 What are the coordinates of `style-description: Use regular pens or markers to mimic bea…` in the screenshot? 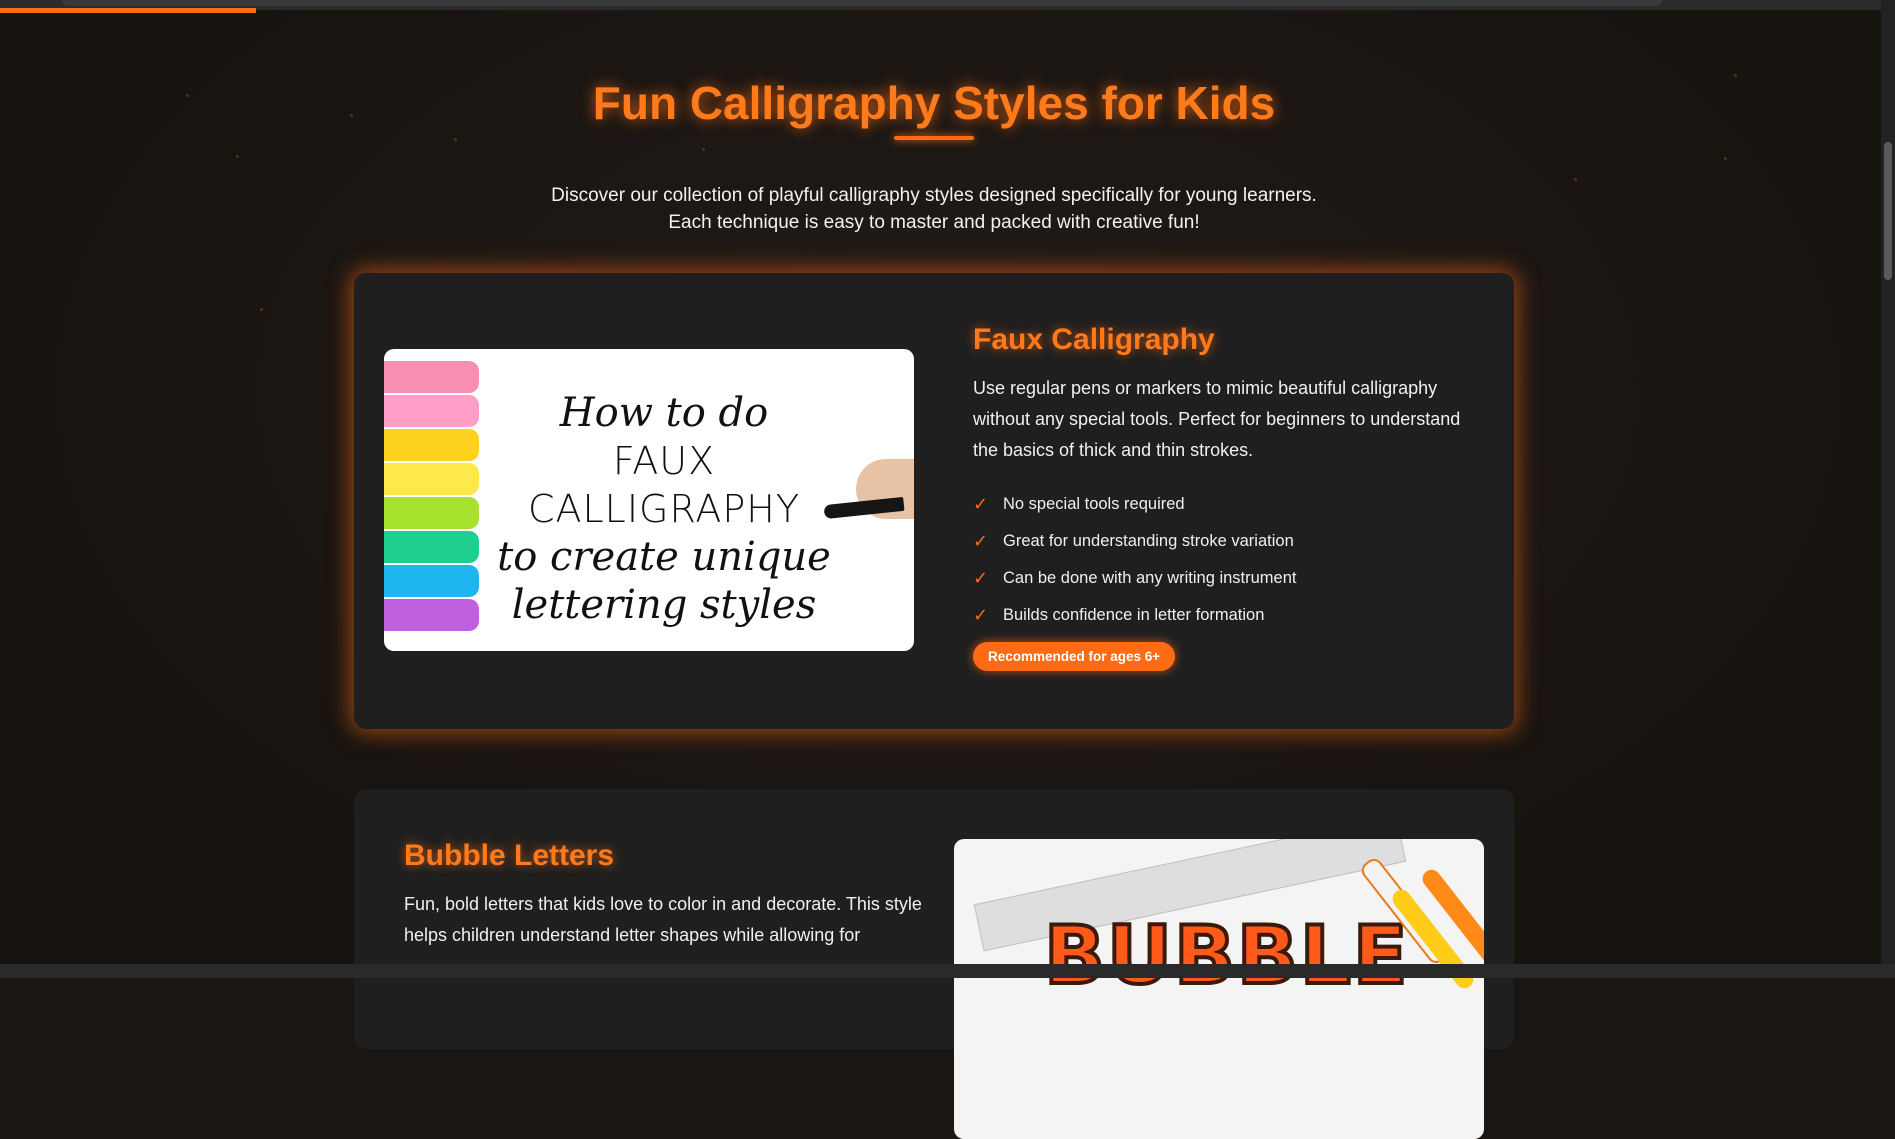 It's located at (1217, 419).